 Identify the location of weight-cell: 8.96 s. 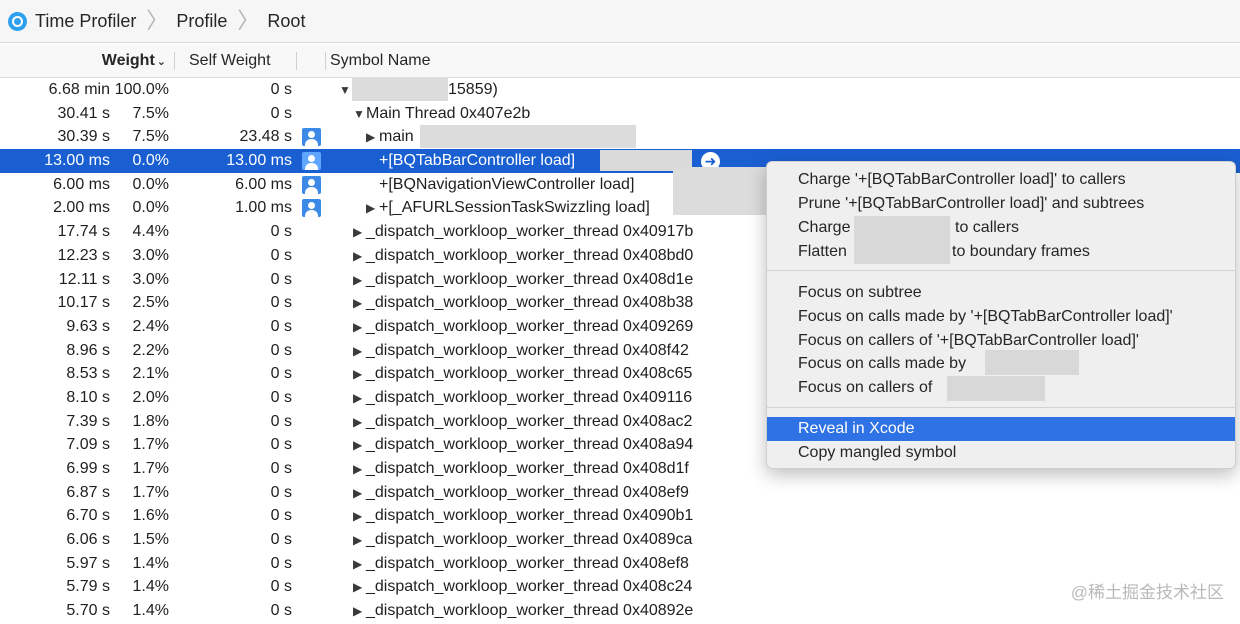
(88, 350).